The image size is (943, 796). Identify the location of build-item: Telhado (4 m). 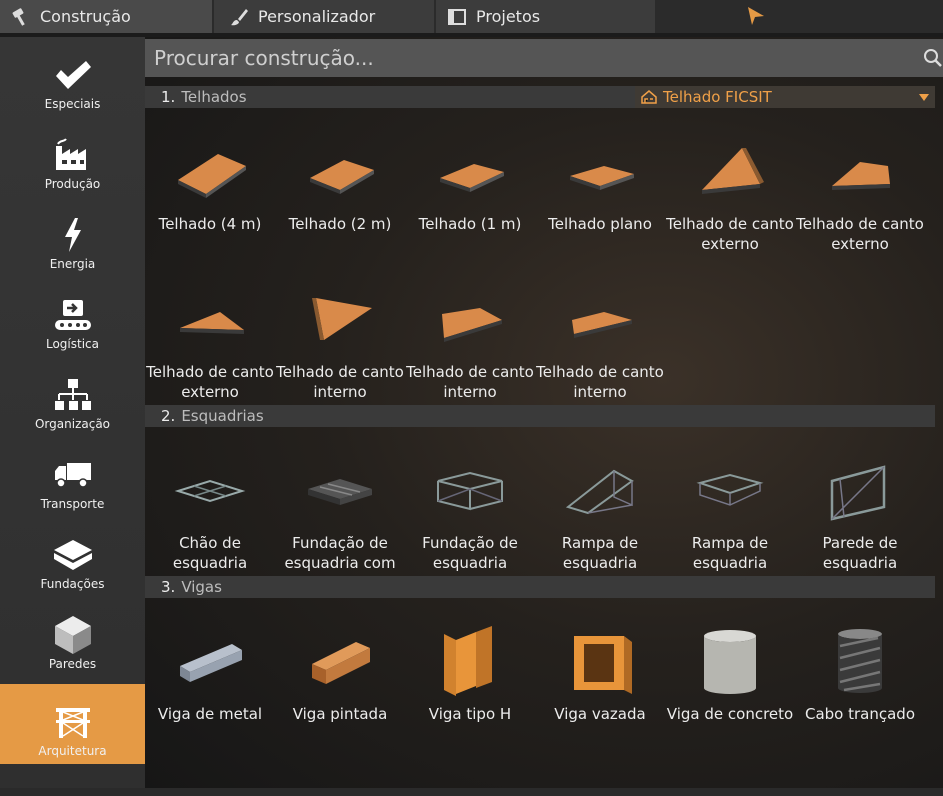
(210, 197).